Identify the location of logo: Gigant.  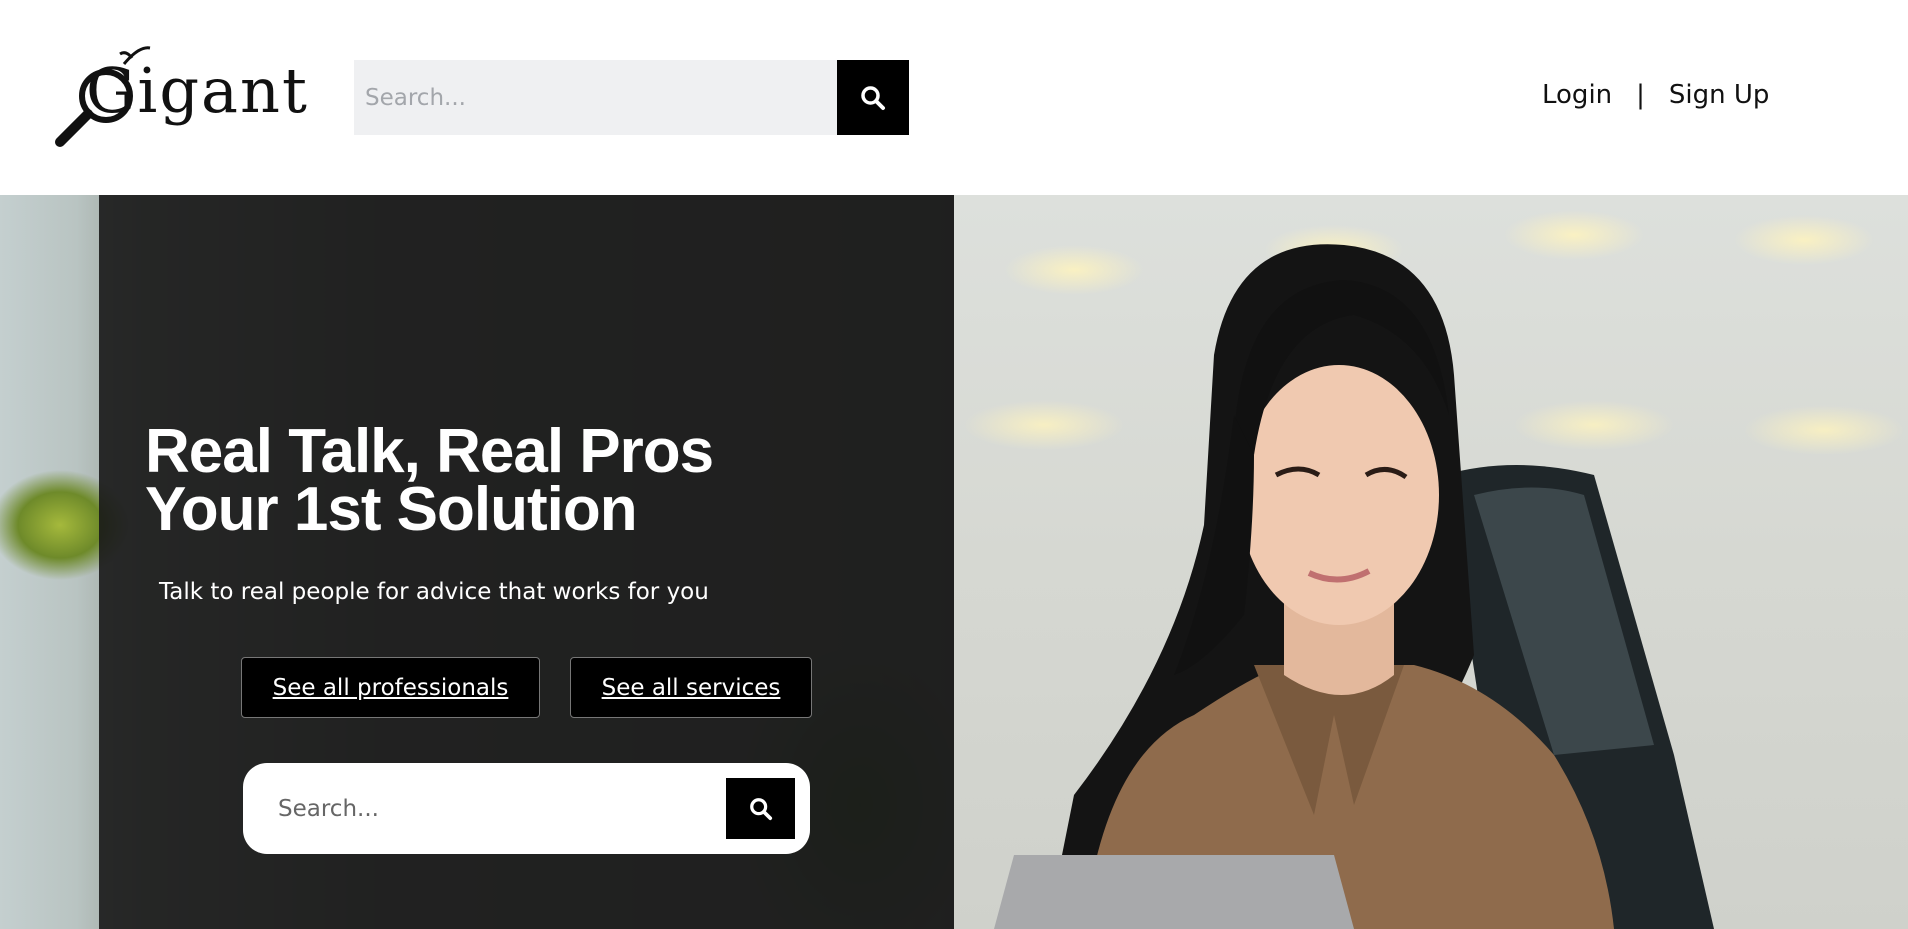
(180, 99).